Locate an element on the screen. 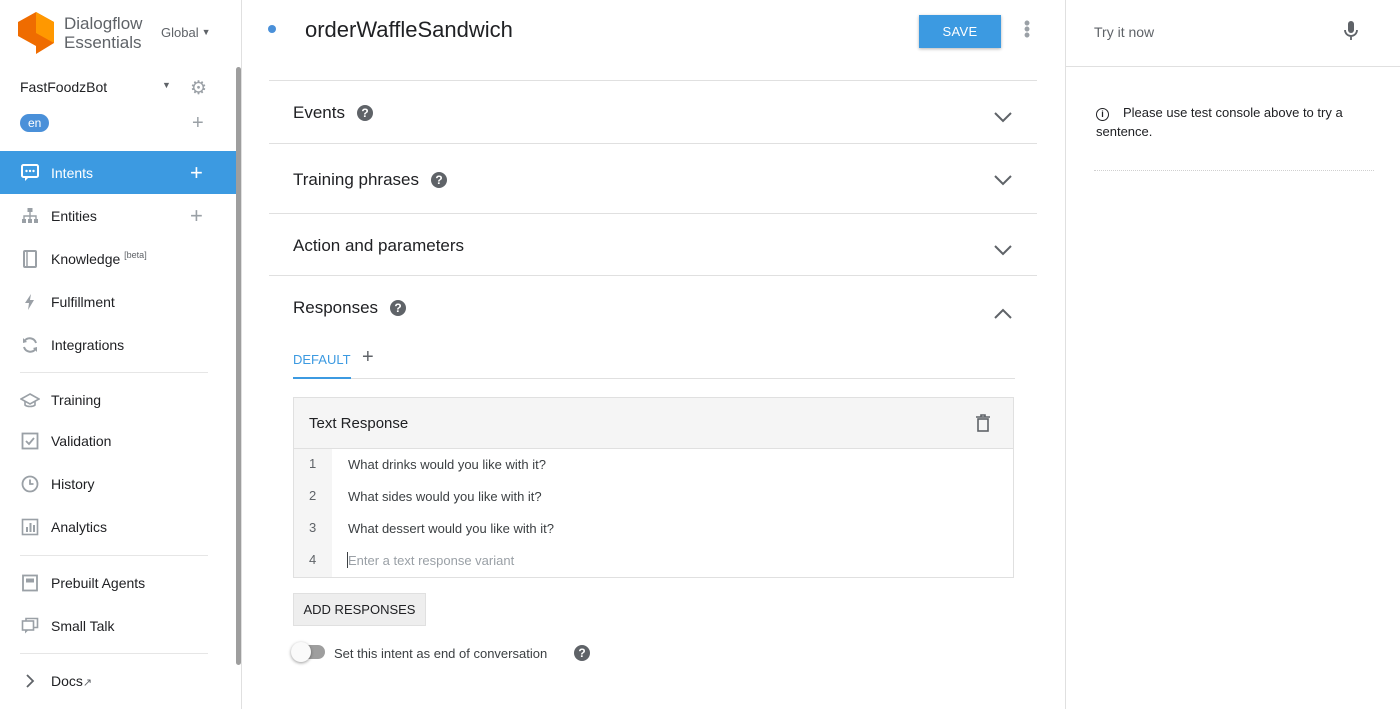 This screenshot has width=1400, height=709. try-it-bar is located at coordinates (1233, 33).